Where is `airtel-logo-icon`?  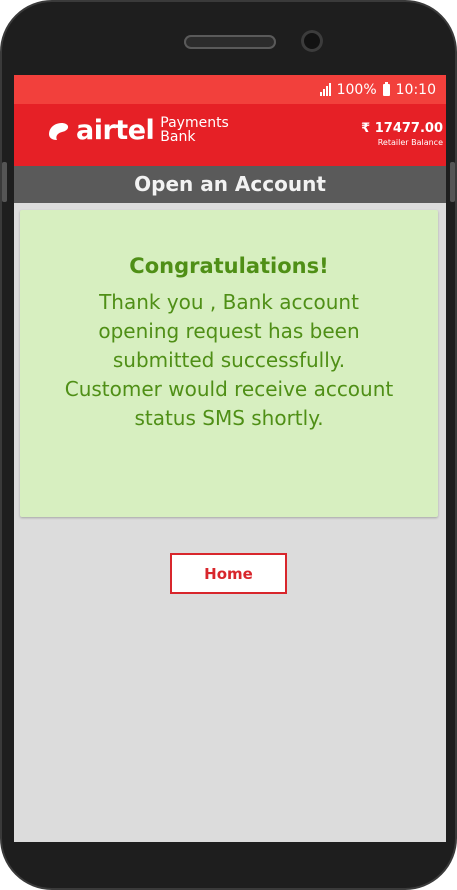
airtel-logo-icon is located at coordinates (59, 131).